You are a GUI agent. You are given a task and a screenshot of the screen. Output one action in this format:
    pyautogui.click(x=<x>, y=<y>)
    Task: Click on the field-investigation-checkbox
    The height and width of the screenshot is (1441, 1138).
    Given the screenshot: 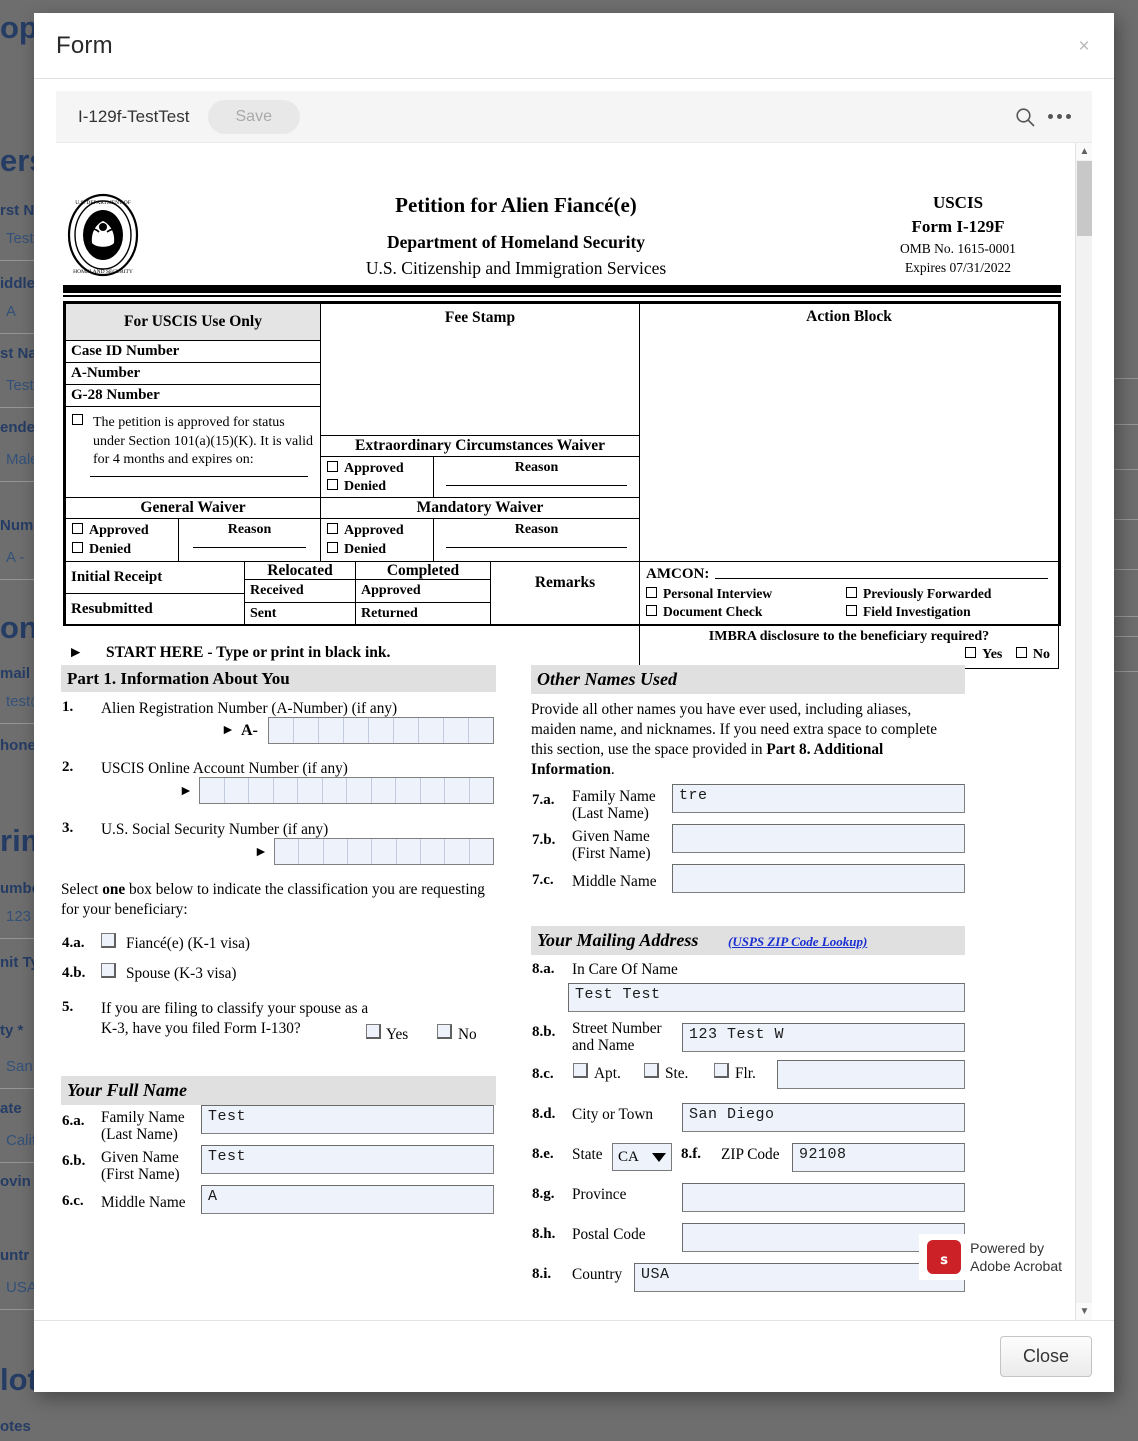 What is the action you would take?
    pyautogui.click(x=851, y=610)
    